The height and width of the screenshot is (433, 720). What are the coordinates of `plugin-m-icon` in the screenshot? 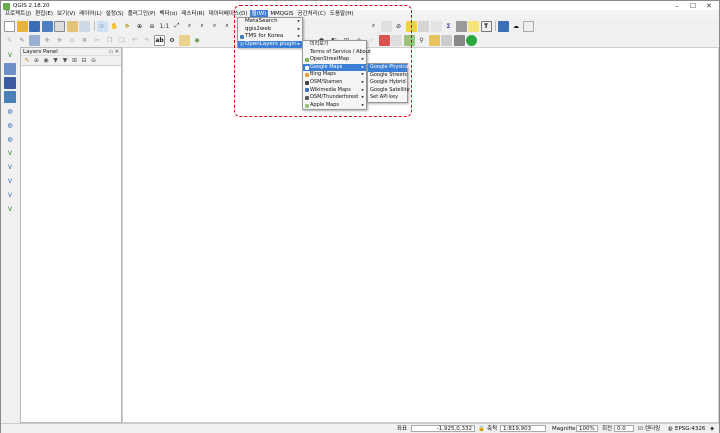 It's located at (471, 40).